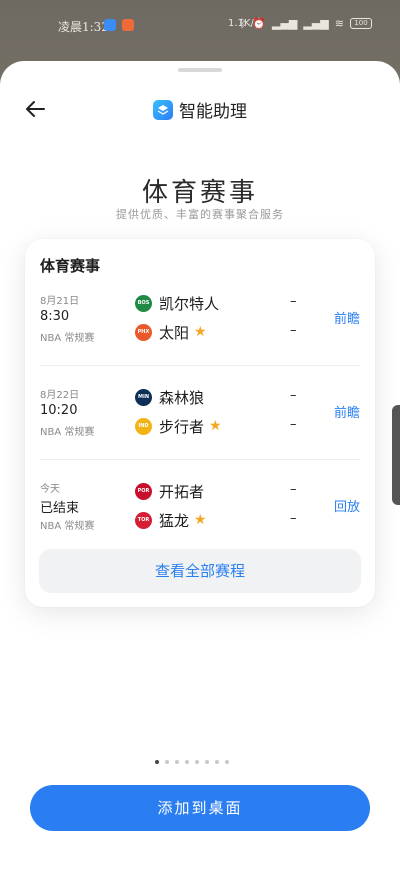 The width and height of the screenshot is (400, 889). I want to click on team-logo-icon: MIN, so click(143, 397).